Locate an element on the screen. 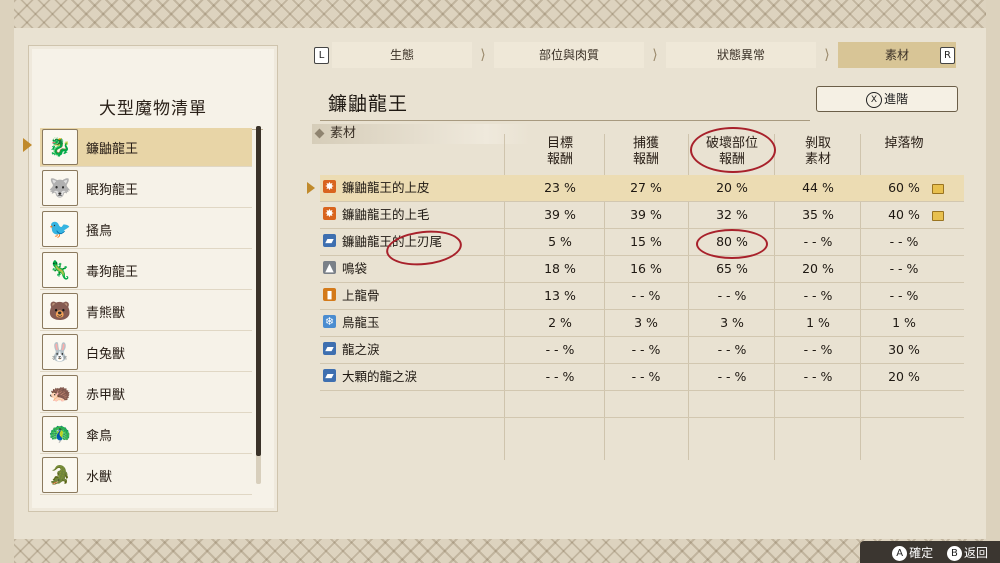 Image resolution: width=1000 pixels, height=563 pixels. cell-capture: 3 % is located at coordinates (646, 322).